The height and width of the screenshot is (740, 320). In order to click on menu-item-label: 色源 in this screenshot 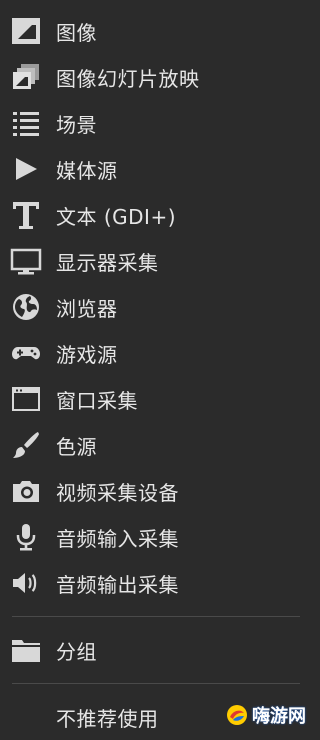, I will do `click(76, 446)`.